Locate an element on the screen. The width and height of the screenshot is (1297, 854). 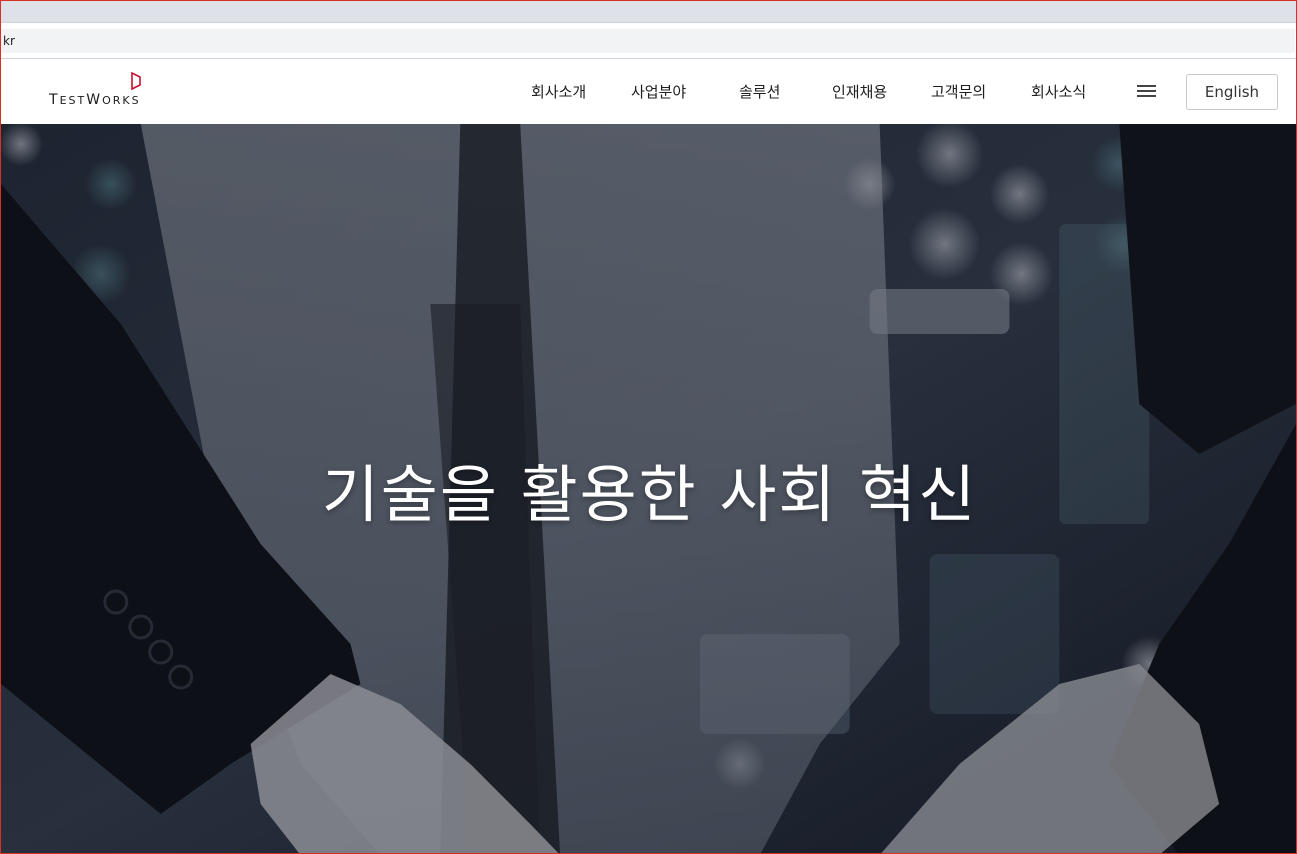
nav-item-company: 회사소개 is located at coordinates (558, 91).